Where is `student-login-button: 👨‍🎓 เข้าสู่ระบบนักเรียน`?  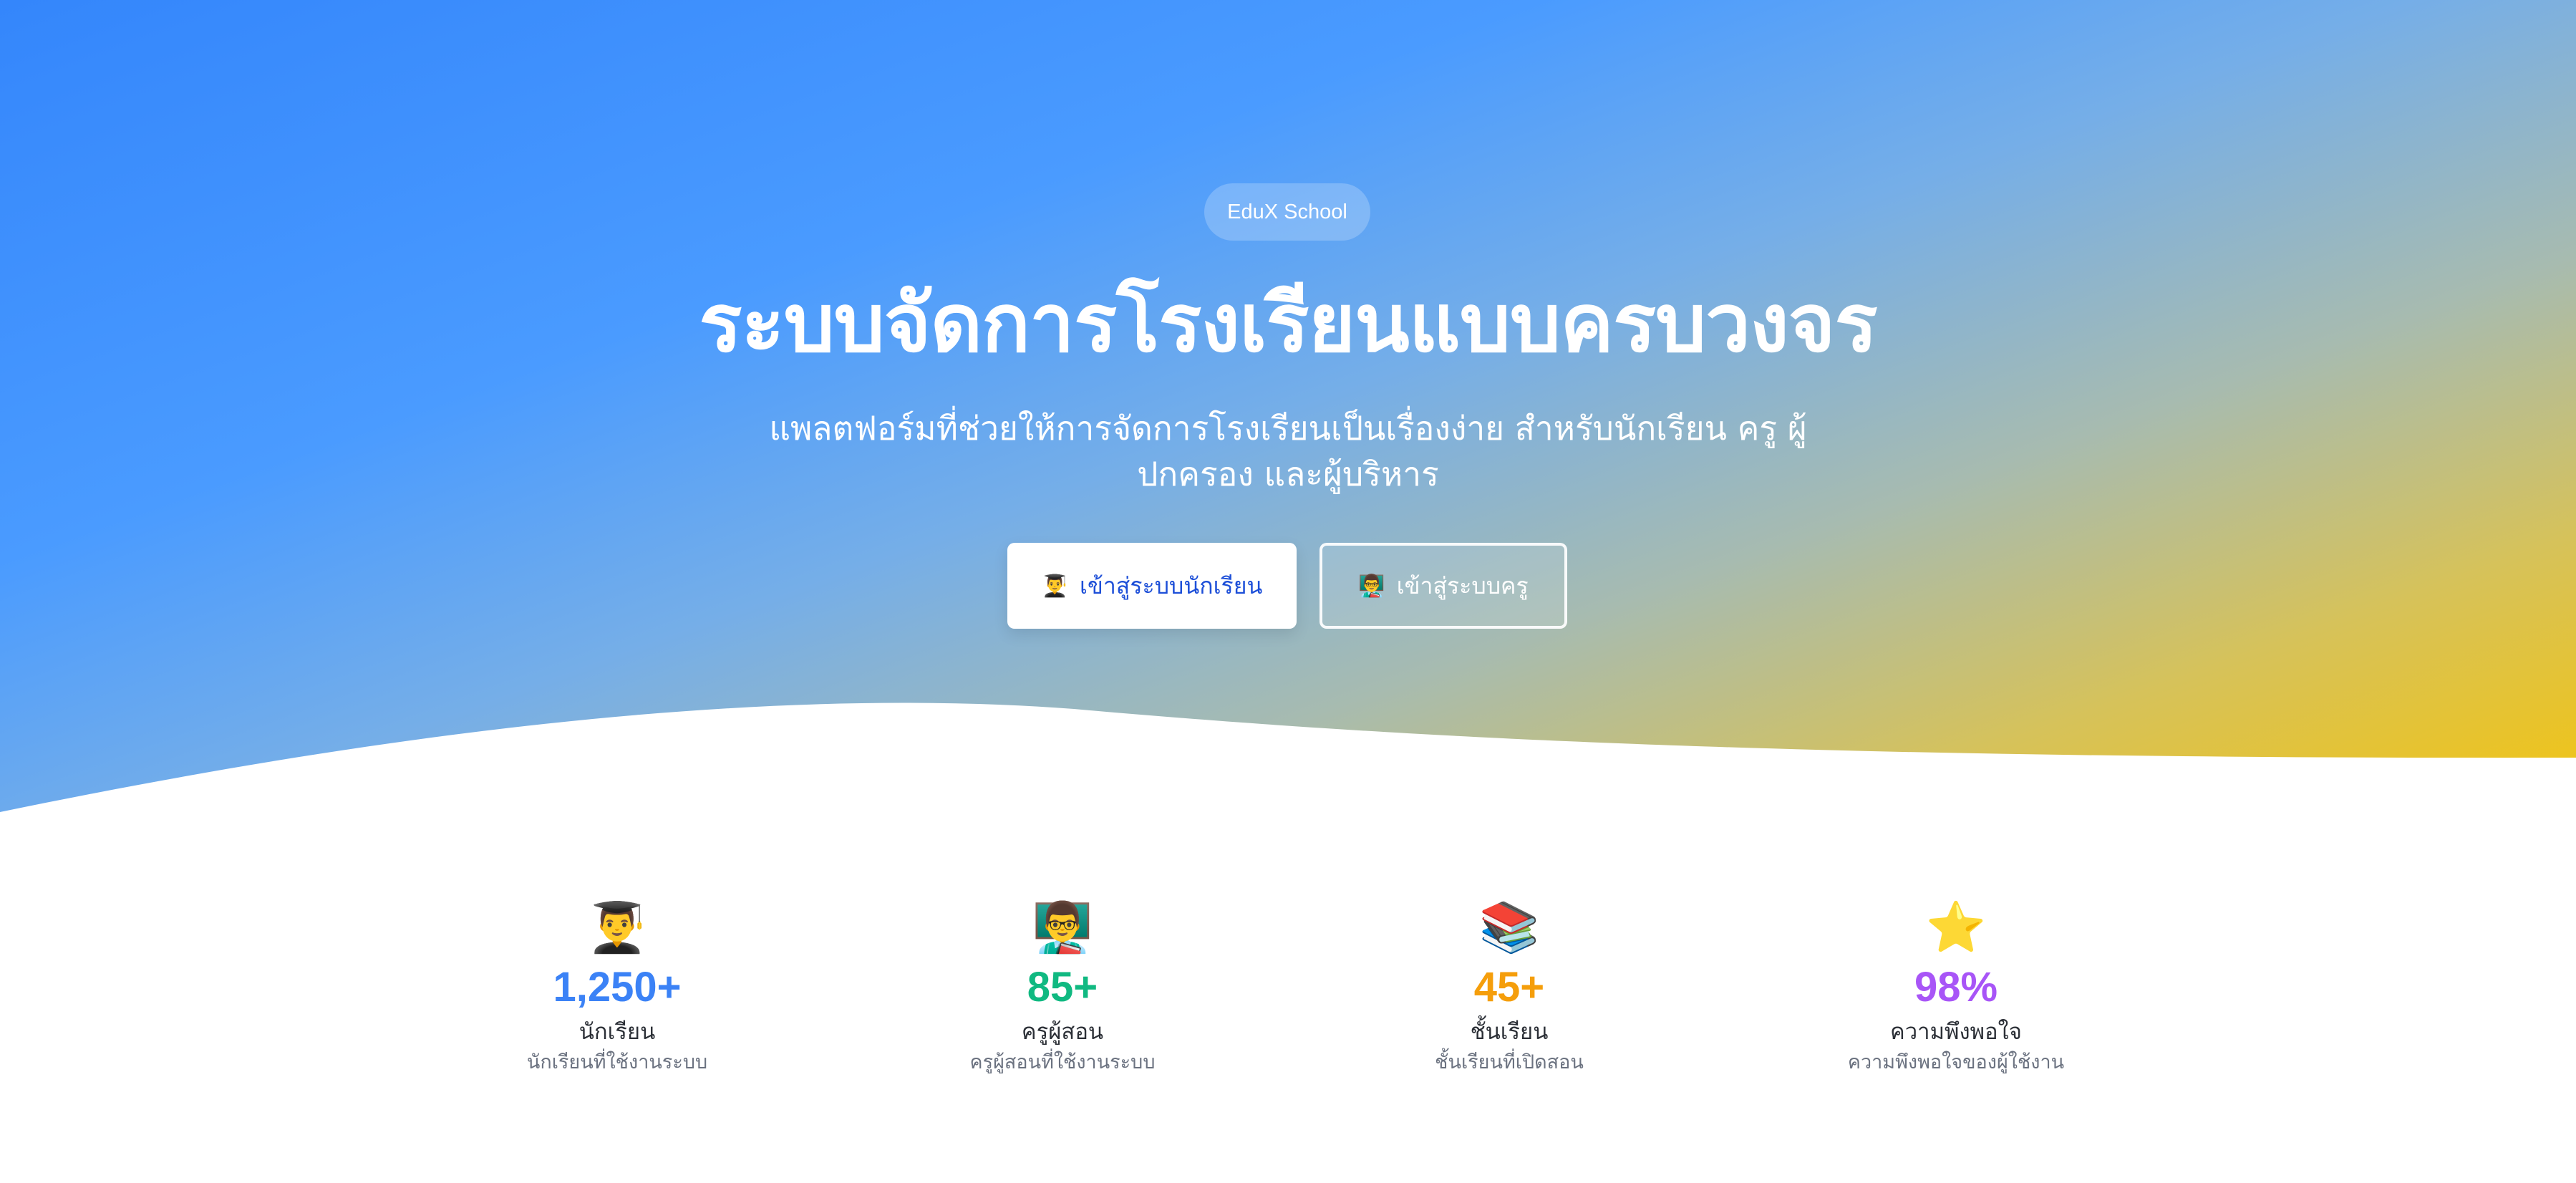
student-login-button: 👨‍🎓 เข้าสู่ระบบนักเรียน is located at coordinates (1152, 586).